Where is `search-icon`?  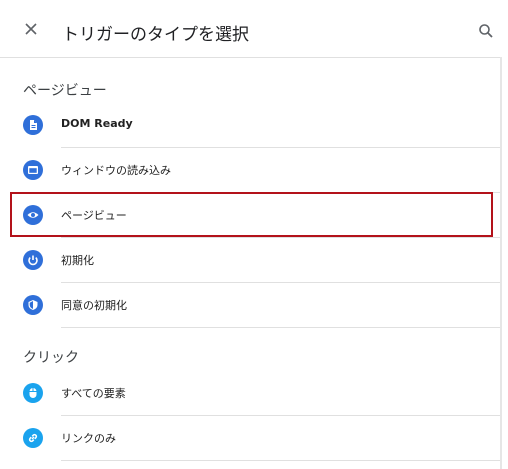 search-icon is located at coordinates (486, 31).